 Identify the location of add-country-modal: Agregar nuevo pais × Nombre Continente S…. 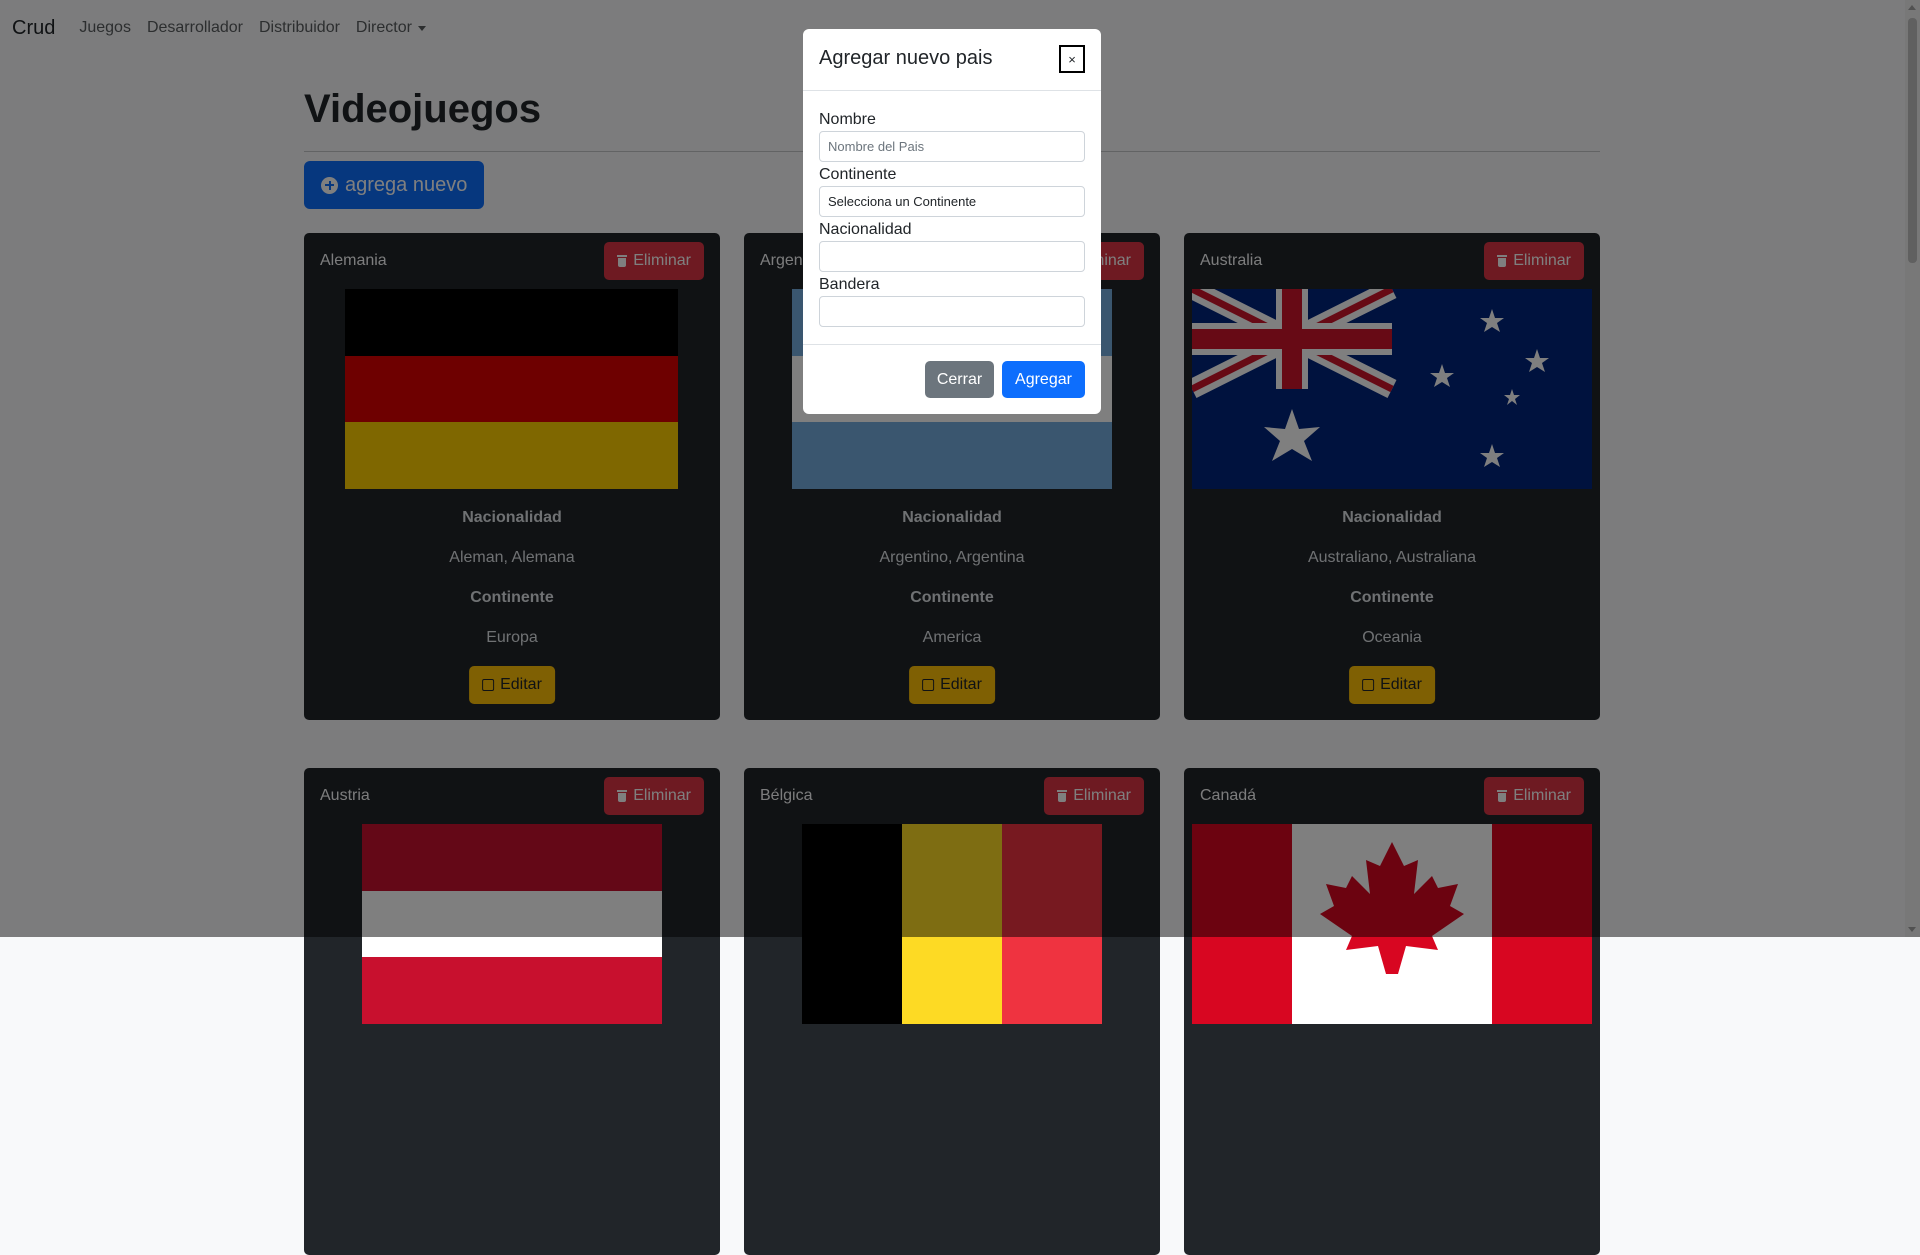
(952, 221).